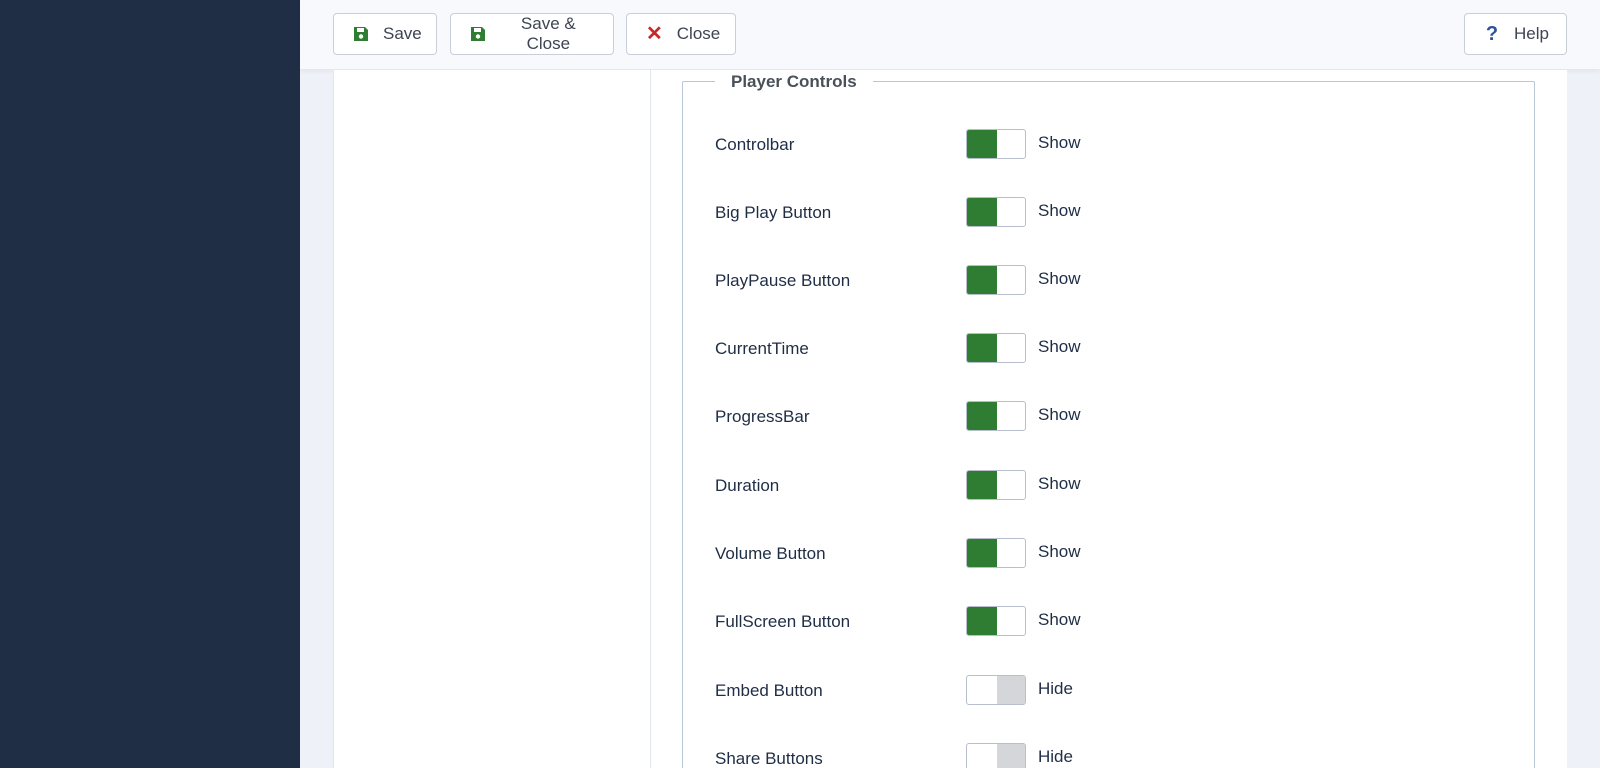  Describe the element at coordinates (783, 280) in the screenshot. I see `setting-label: PlayPause Button` at that location.